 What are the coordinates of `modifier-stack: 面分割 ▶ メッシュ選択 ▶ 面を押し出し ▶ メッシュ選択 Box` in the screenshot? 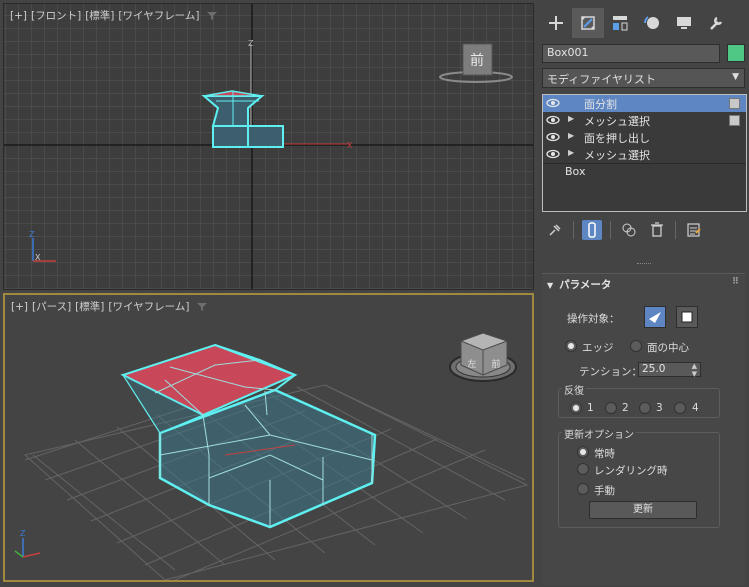 It's located at (644, 153).